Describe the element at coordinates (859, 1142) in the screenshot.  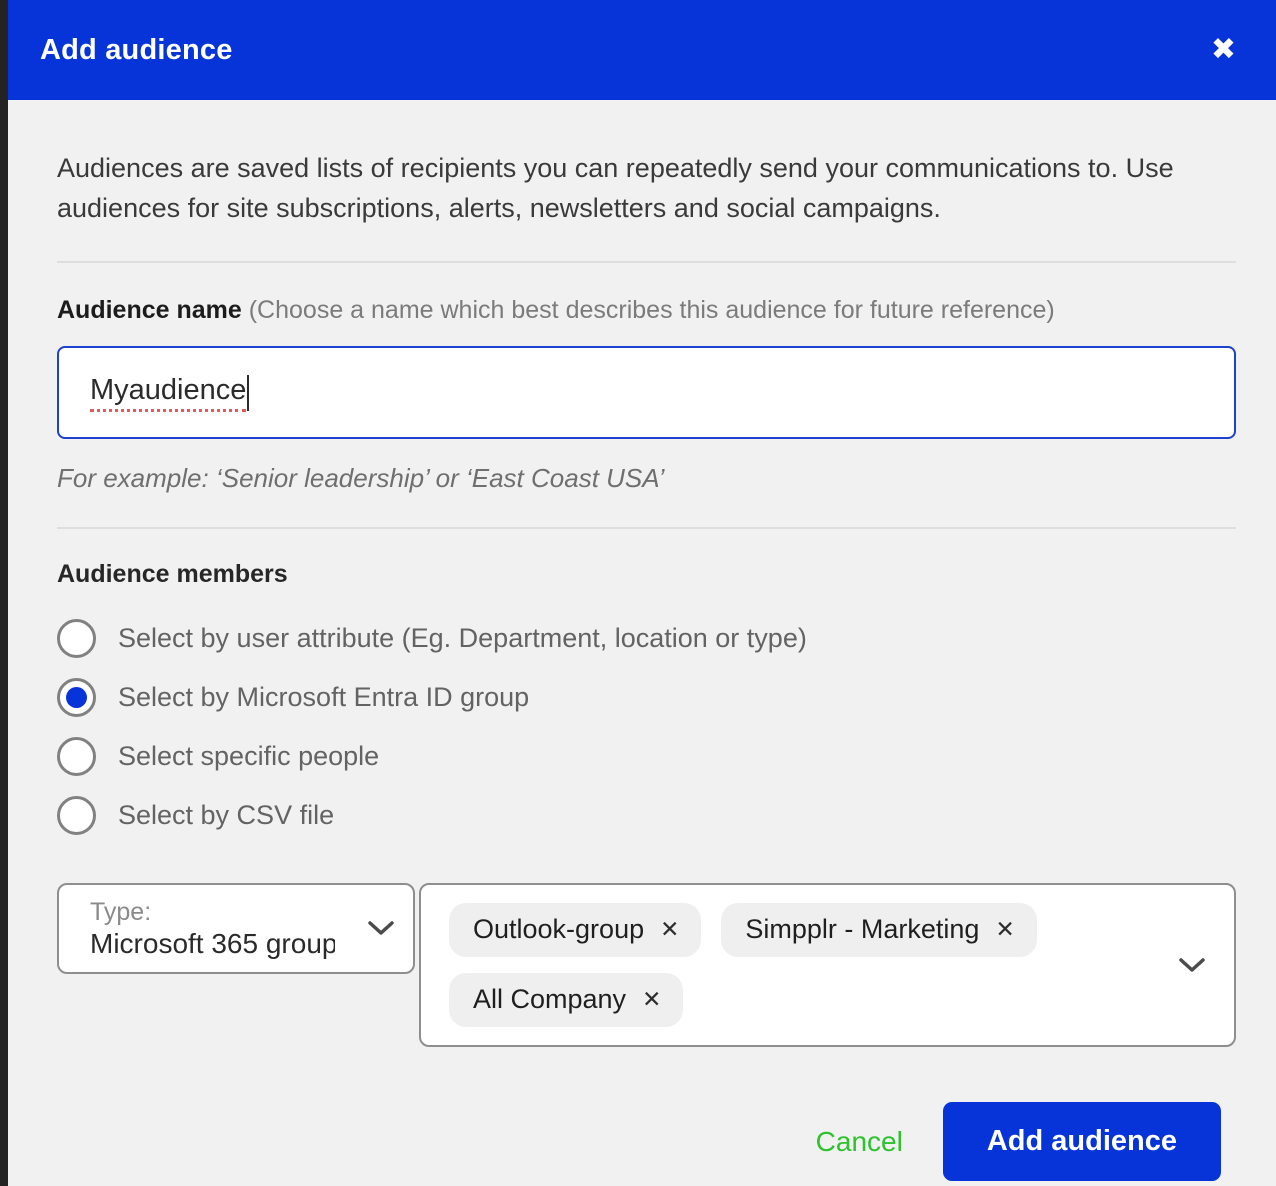
I see `cancel-button: Cancel` at that location.